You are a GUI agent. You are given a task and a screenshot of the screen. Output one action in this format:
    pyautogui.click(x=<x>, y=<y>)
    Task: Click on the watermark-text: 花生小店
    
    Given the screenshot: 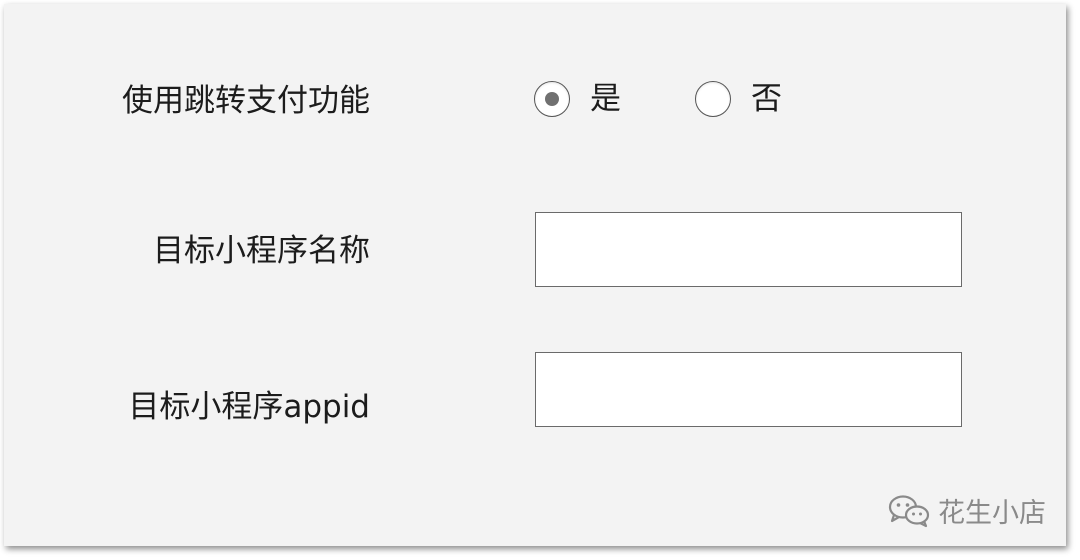 What is the action you would take?
    pyautogui.click(x=992, y=513)
    